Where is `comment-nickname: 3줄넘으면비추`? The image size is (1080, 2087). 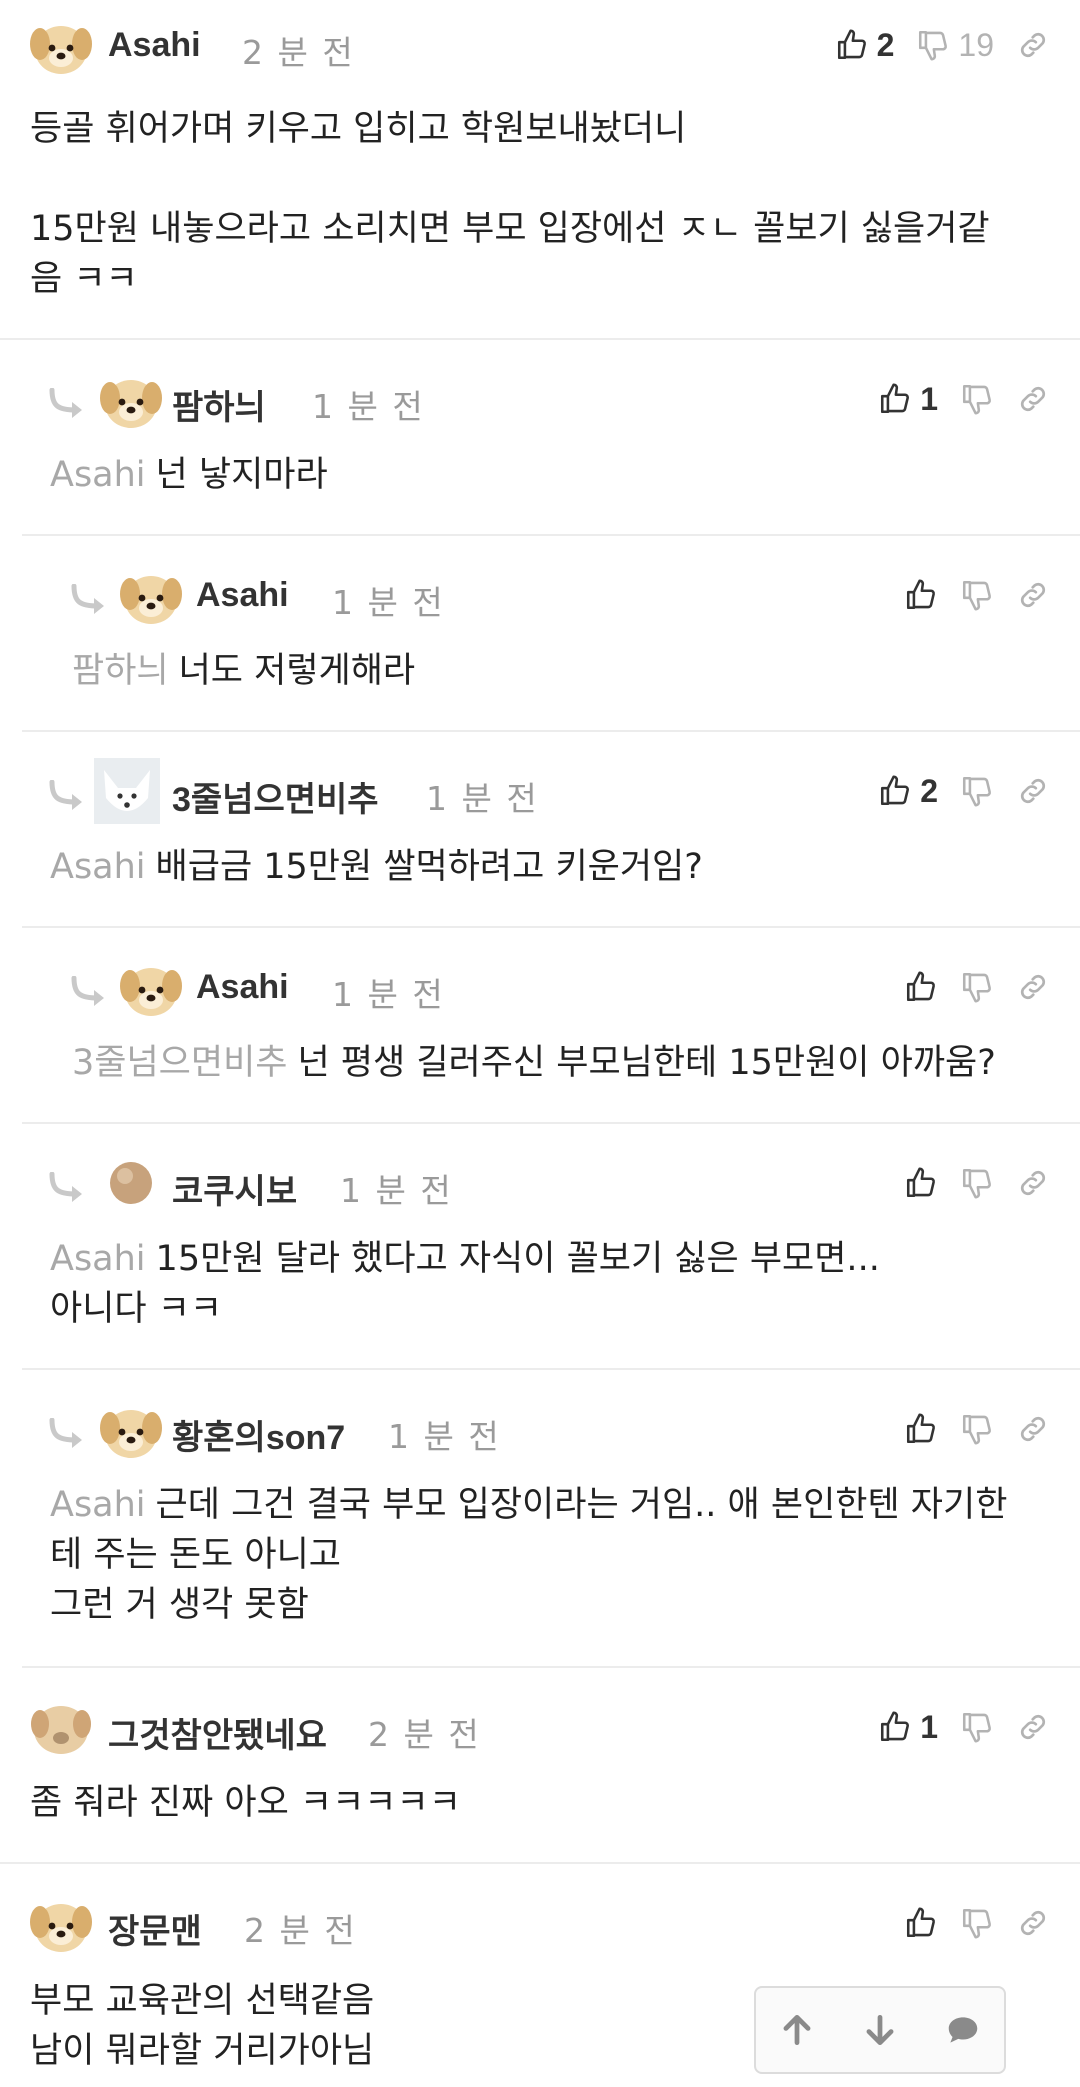 comment-nickname: 3줄넘으면비추 is located at coordinates (275, 796).